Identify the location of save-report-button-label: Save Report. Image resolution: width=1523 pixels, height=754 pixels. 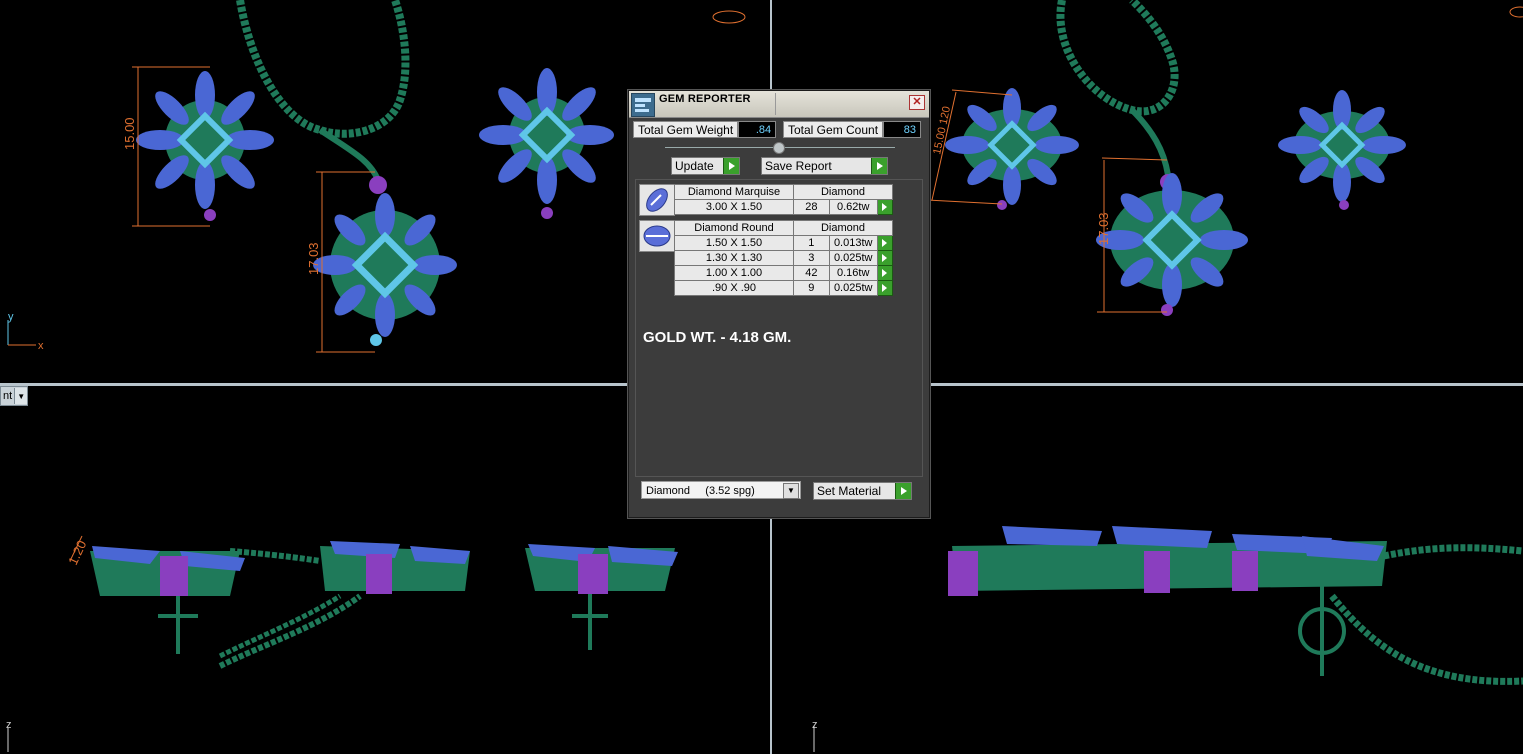
(798, 166).